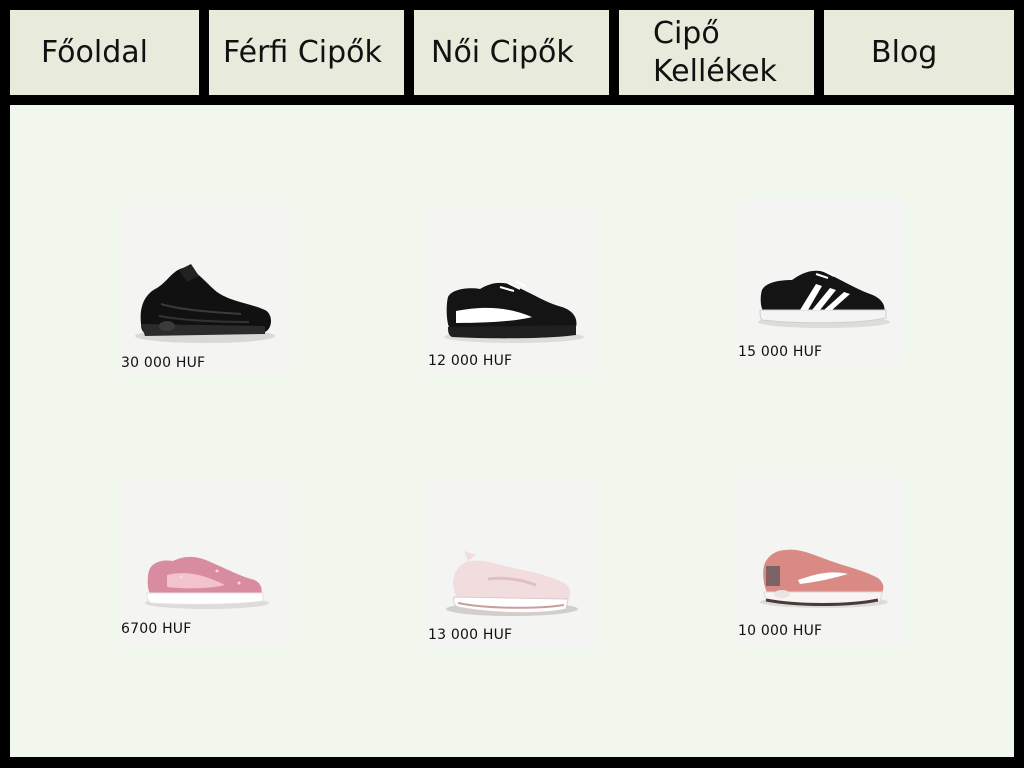 The width and height of the screenshot is (1024, 768). What do you see at coordinates (156, 629) in the screenshot?
I see `product-price: 6700 HUF` at bounding box center [156, 629].